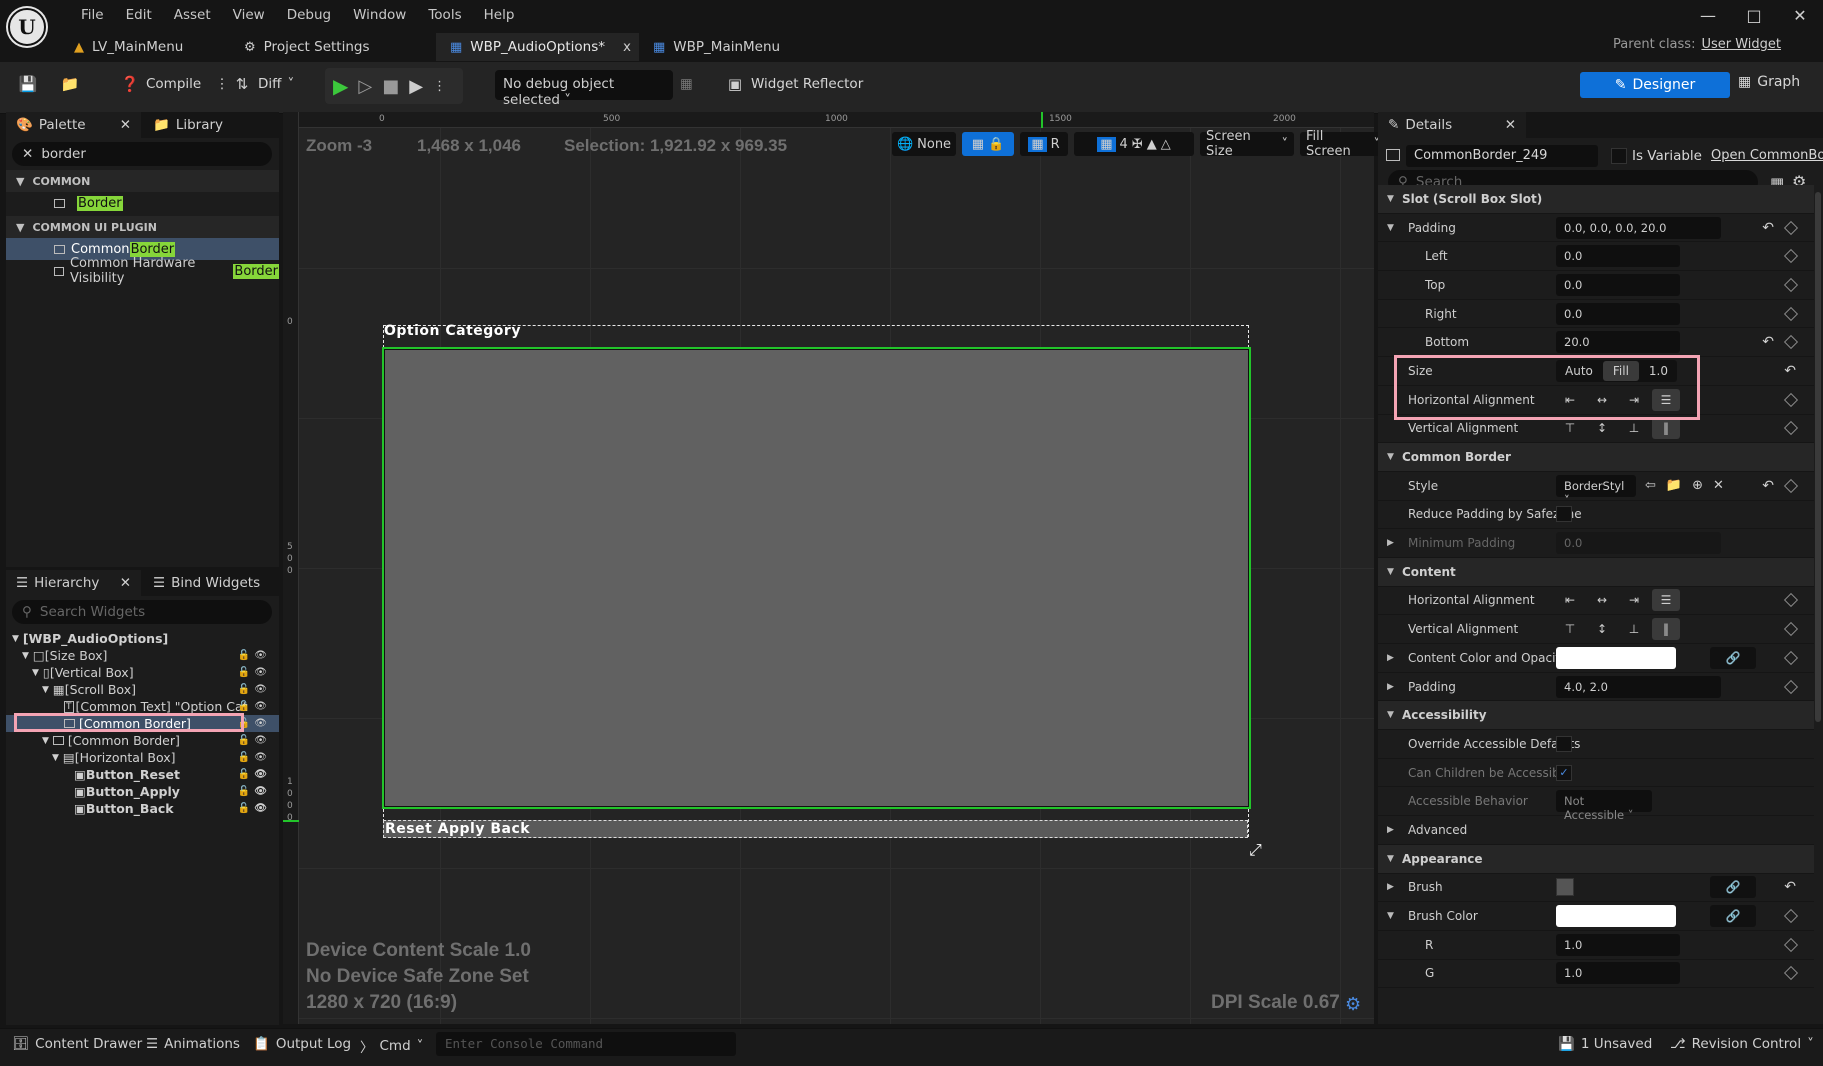 The width and height of the screenshot is (1823, 1066). I want to click on tab-details: ✎ Details ✕, so click(1452, 125).